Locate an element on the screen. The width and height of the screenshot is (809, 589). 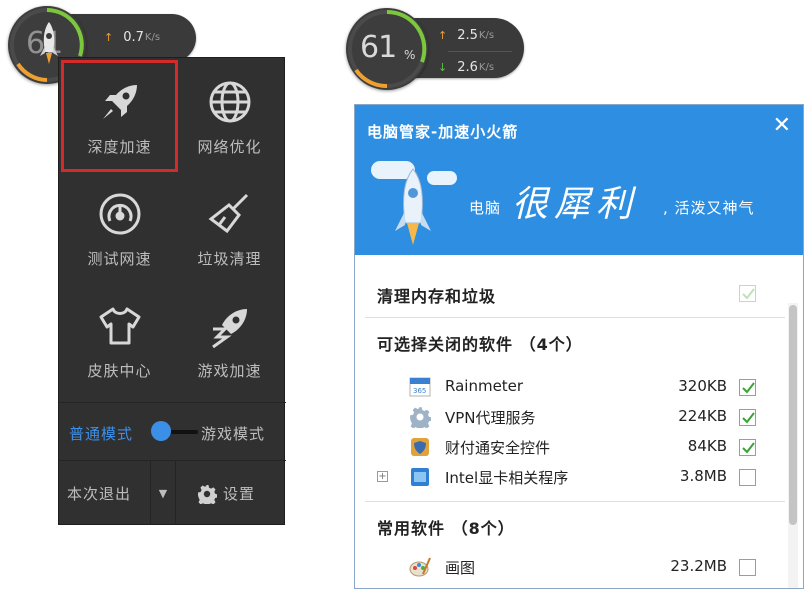
menu-item-game-boost: 游戏加速 is located at coordinates (229, 340).